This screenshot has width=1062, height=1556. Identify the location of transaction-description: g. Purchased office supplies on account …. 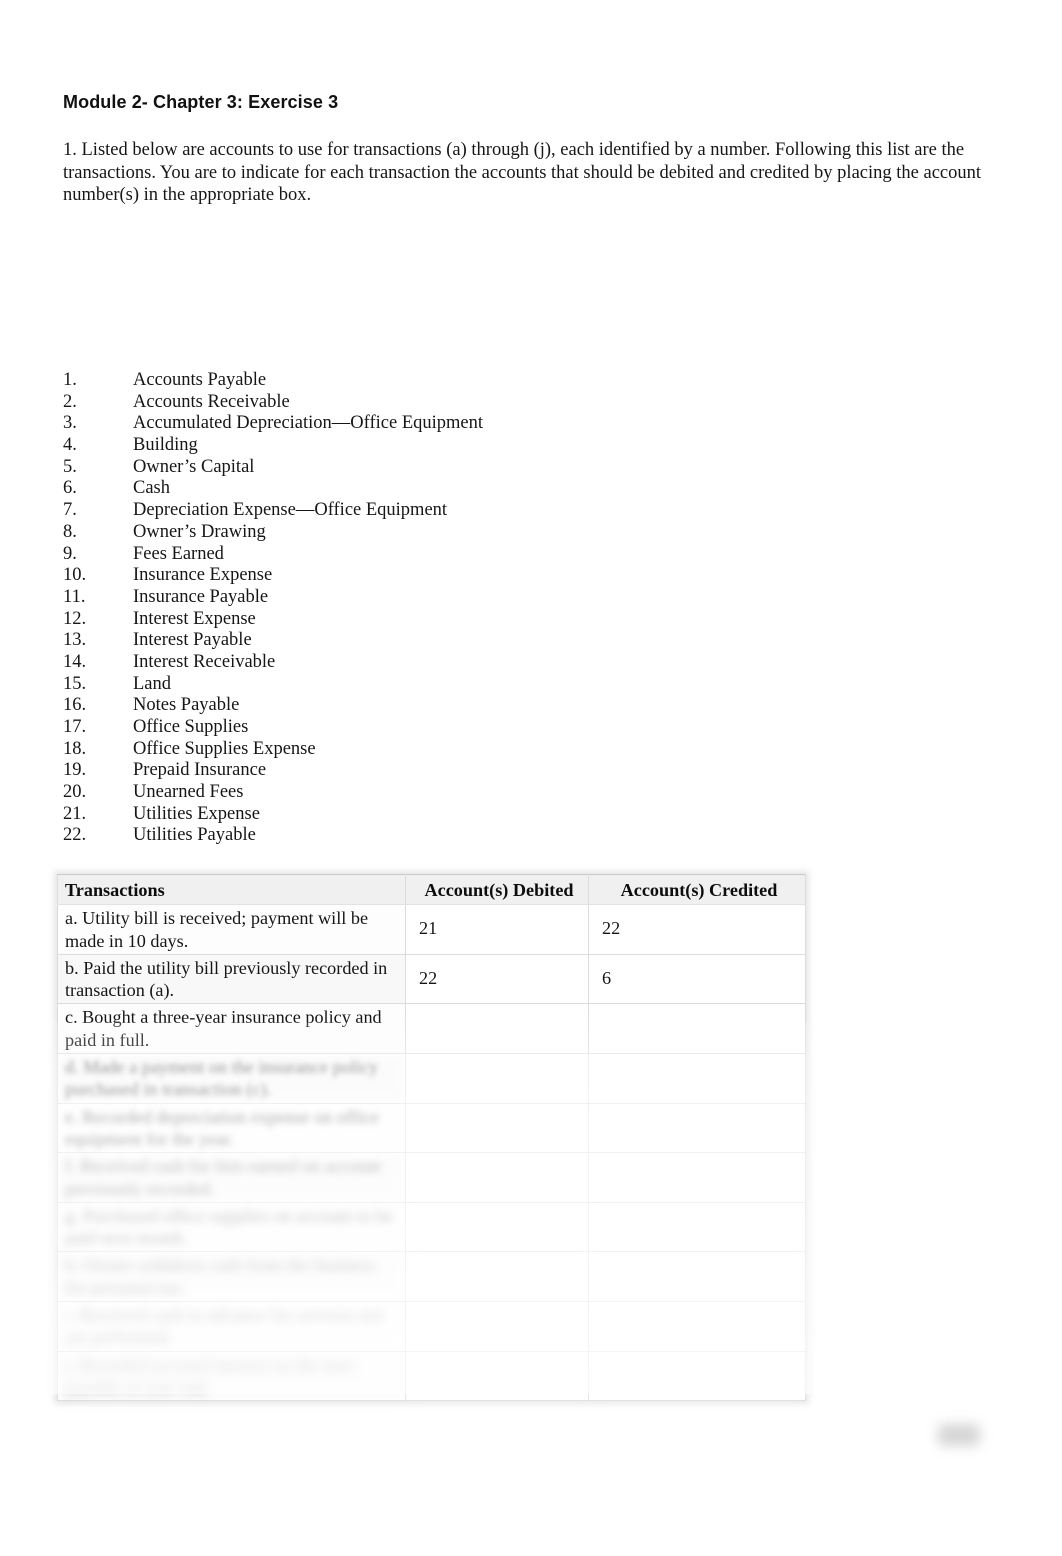
(231, 1227).